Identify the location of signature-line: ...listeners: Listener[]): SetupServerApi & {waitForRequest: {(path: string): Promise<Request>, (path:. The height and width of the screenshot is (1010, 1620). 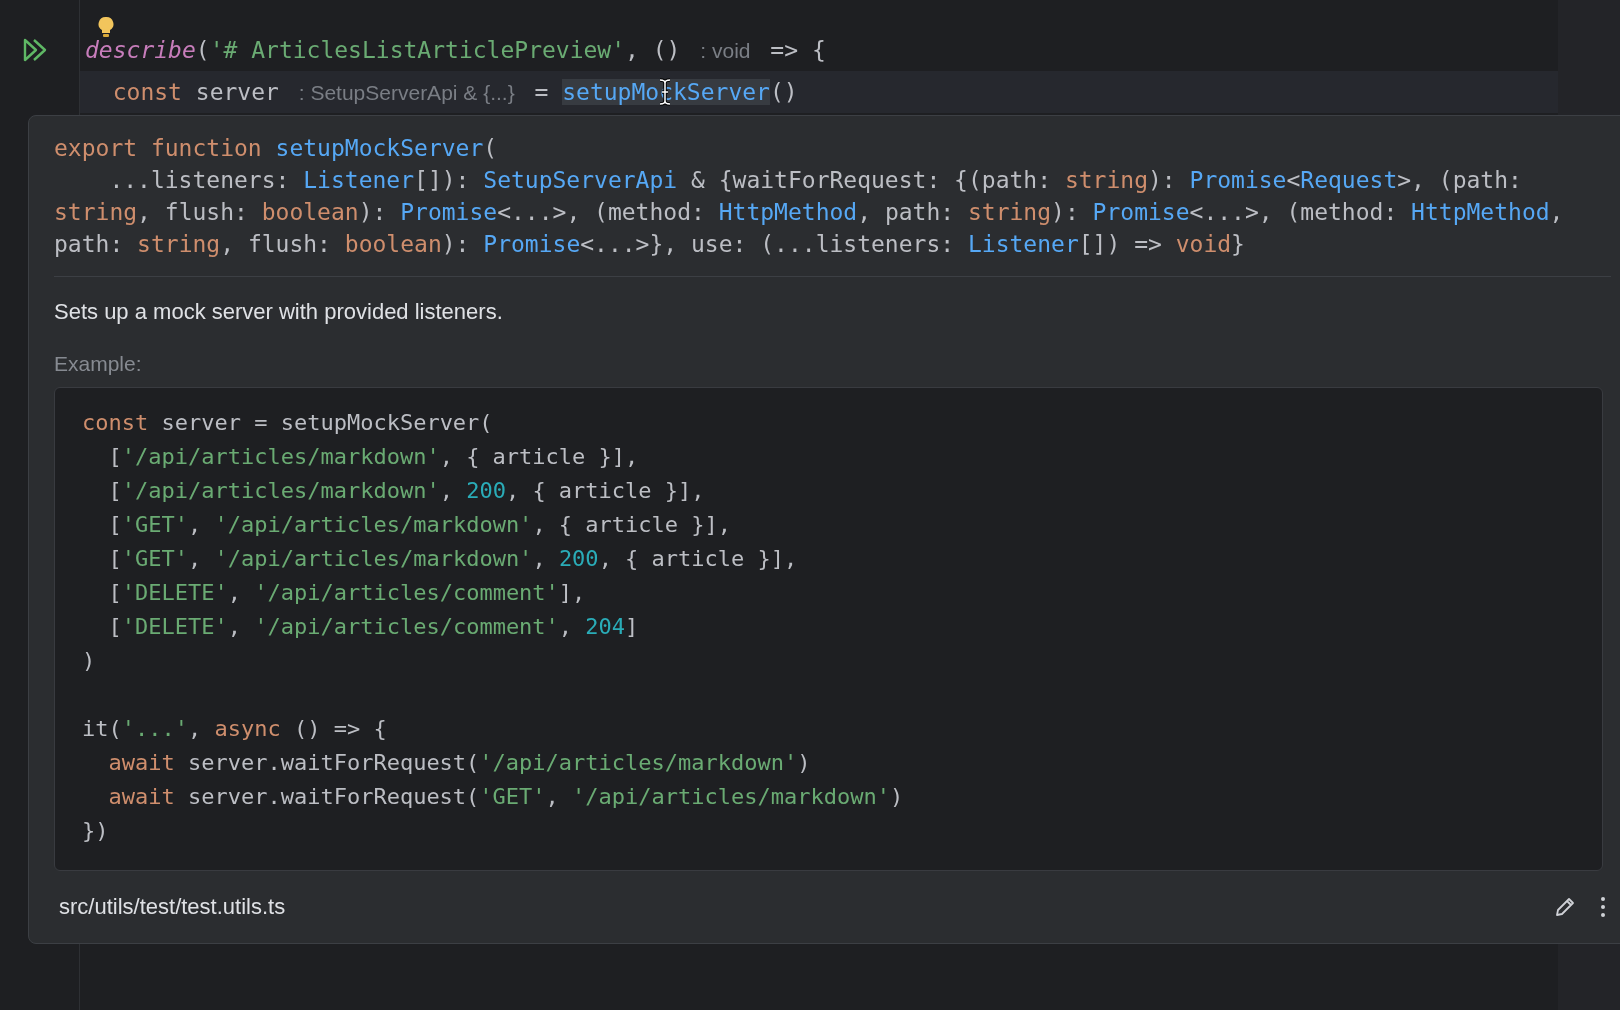
(815, 180).